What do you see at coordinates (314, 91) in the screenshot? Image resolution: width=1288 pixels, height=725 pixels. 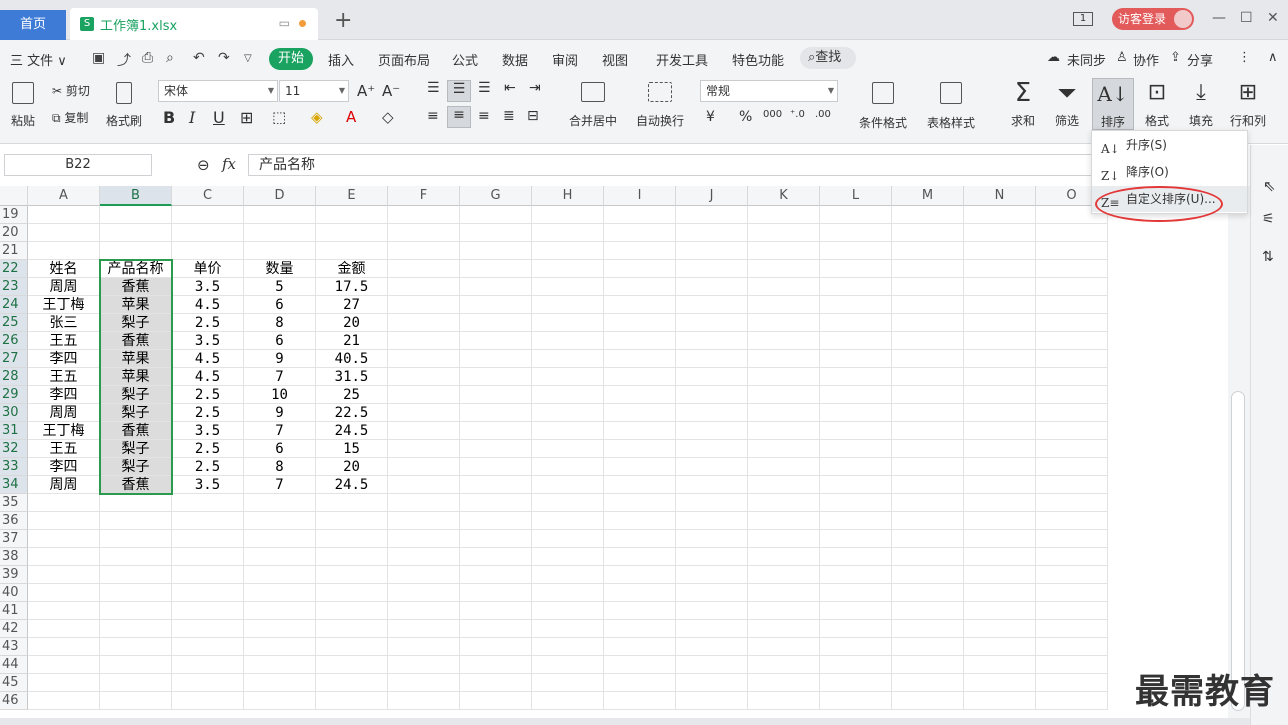 I see `font-size-select: 11 ▼` at bounding box center [314, 91].